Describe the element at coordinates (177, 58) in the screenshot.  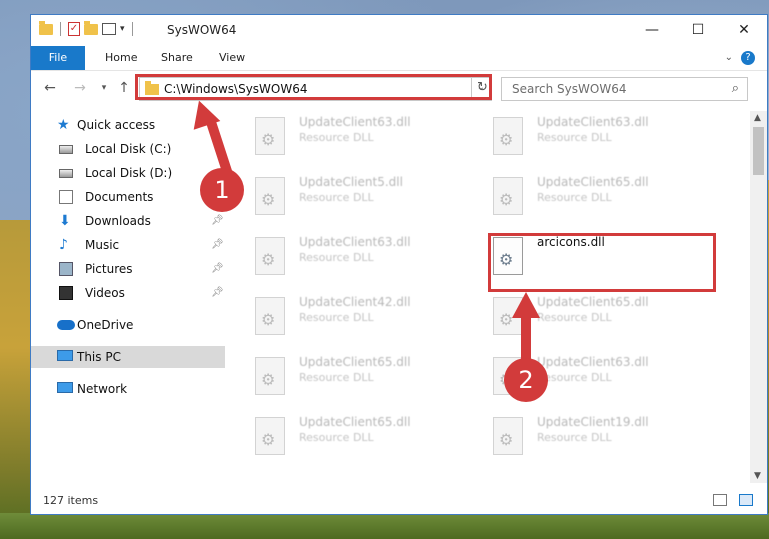
I see `tab-share: Share` at that location.